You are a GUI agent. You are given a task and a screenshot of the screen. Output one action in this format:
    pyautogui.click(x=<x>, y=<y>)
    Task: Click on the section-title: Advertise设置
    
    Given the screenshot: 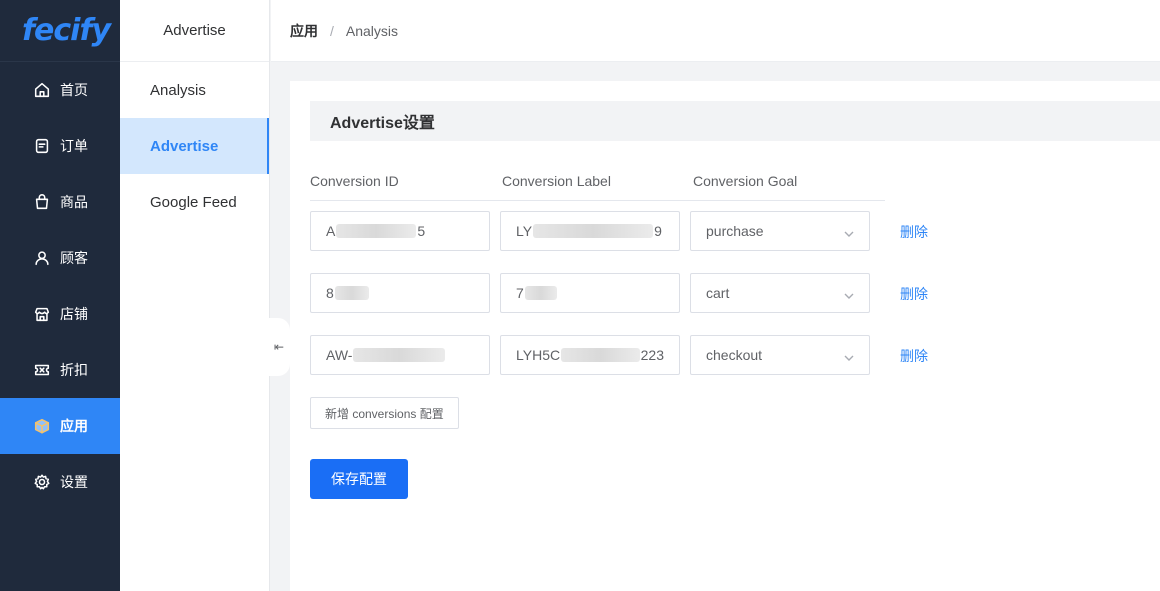 What is the action you would take?
    pyautogui.click(x=735, y=121)
    